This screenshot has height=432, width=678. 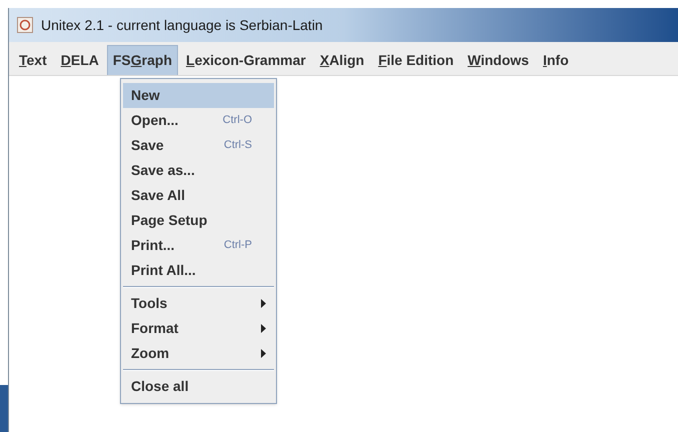 I want to click on menu-tab: Text, so click(x=33, y=60).